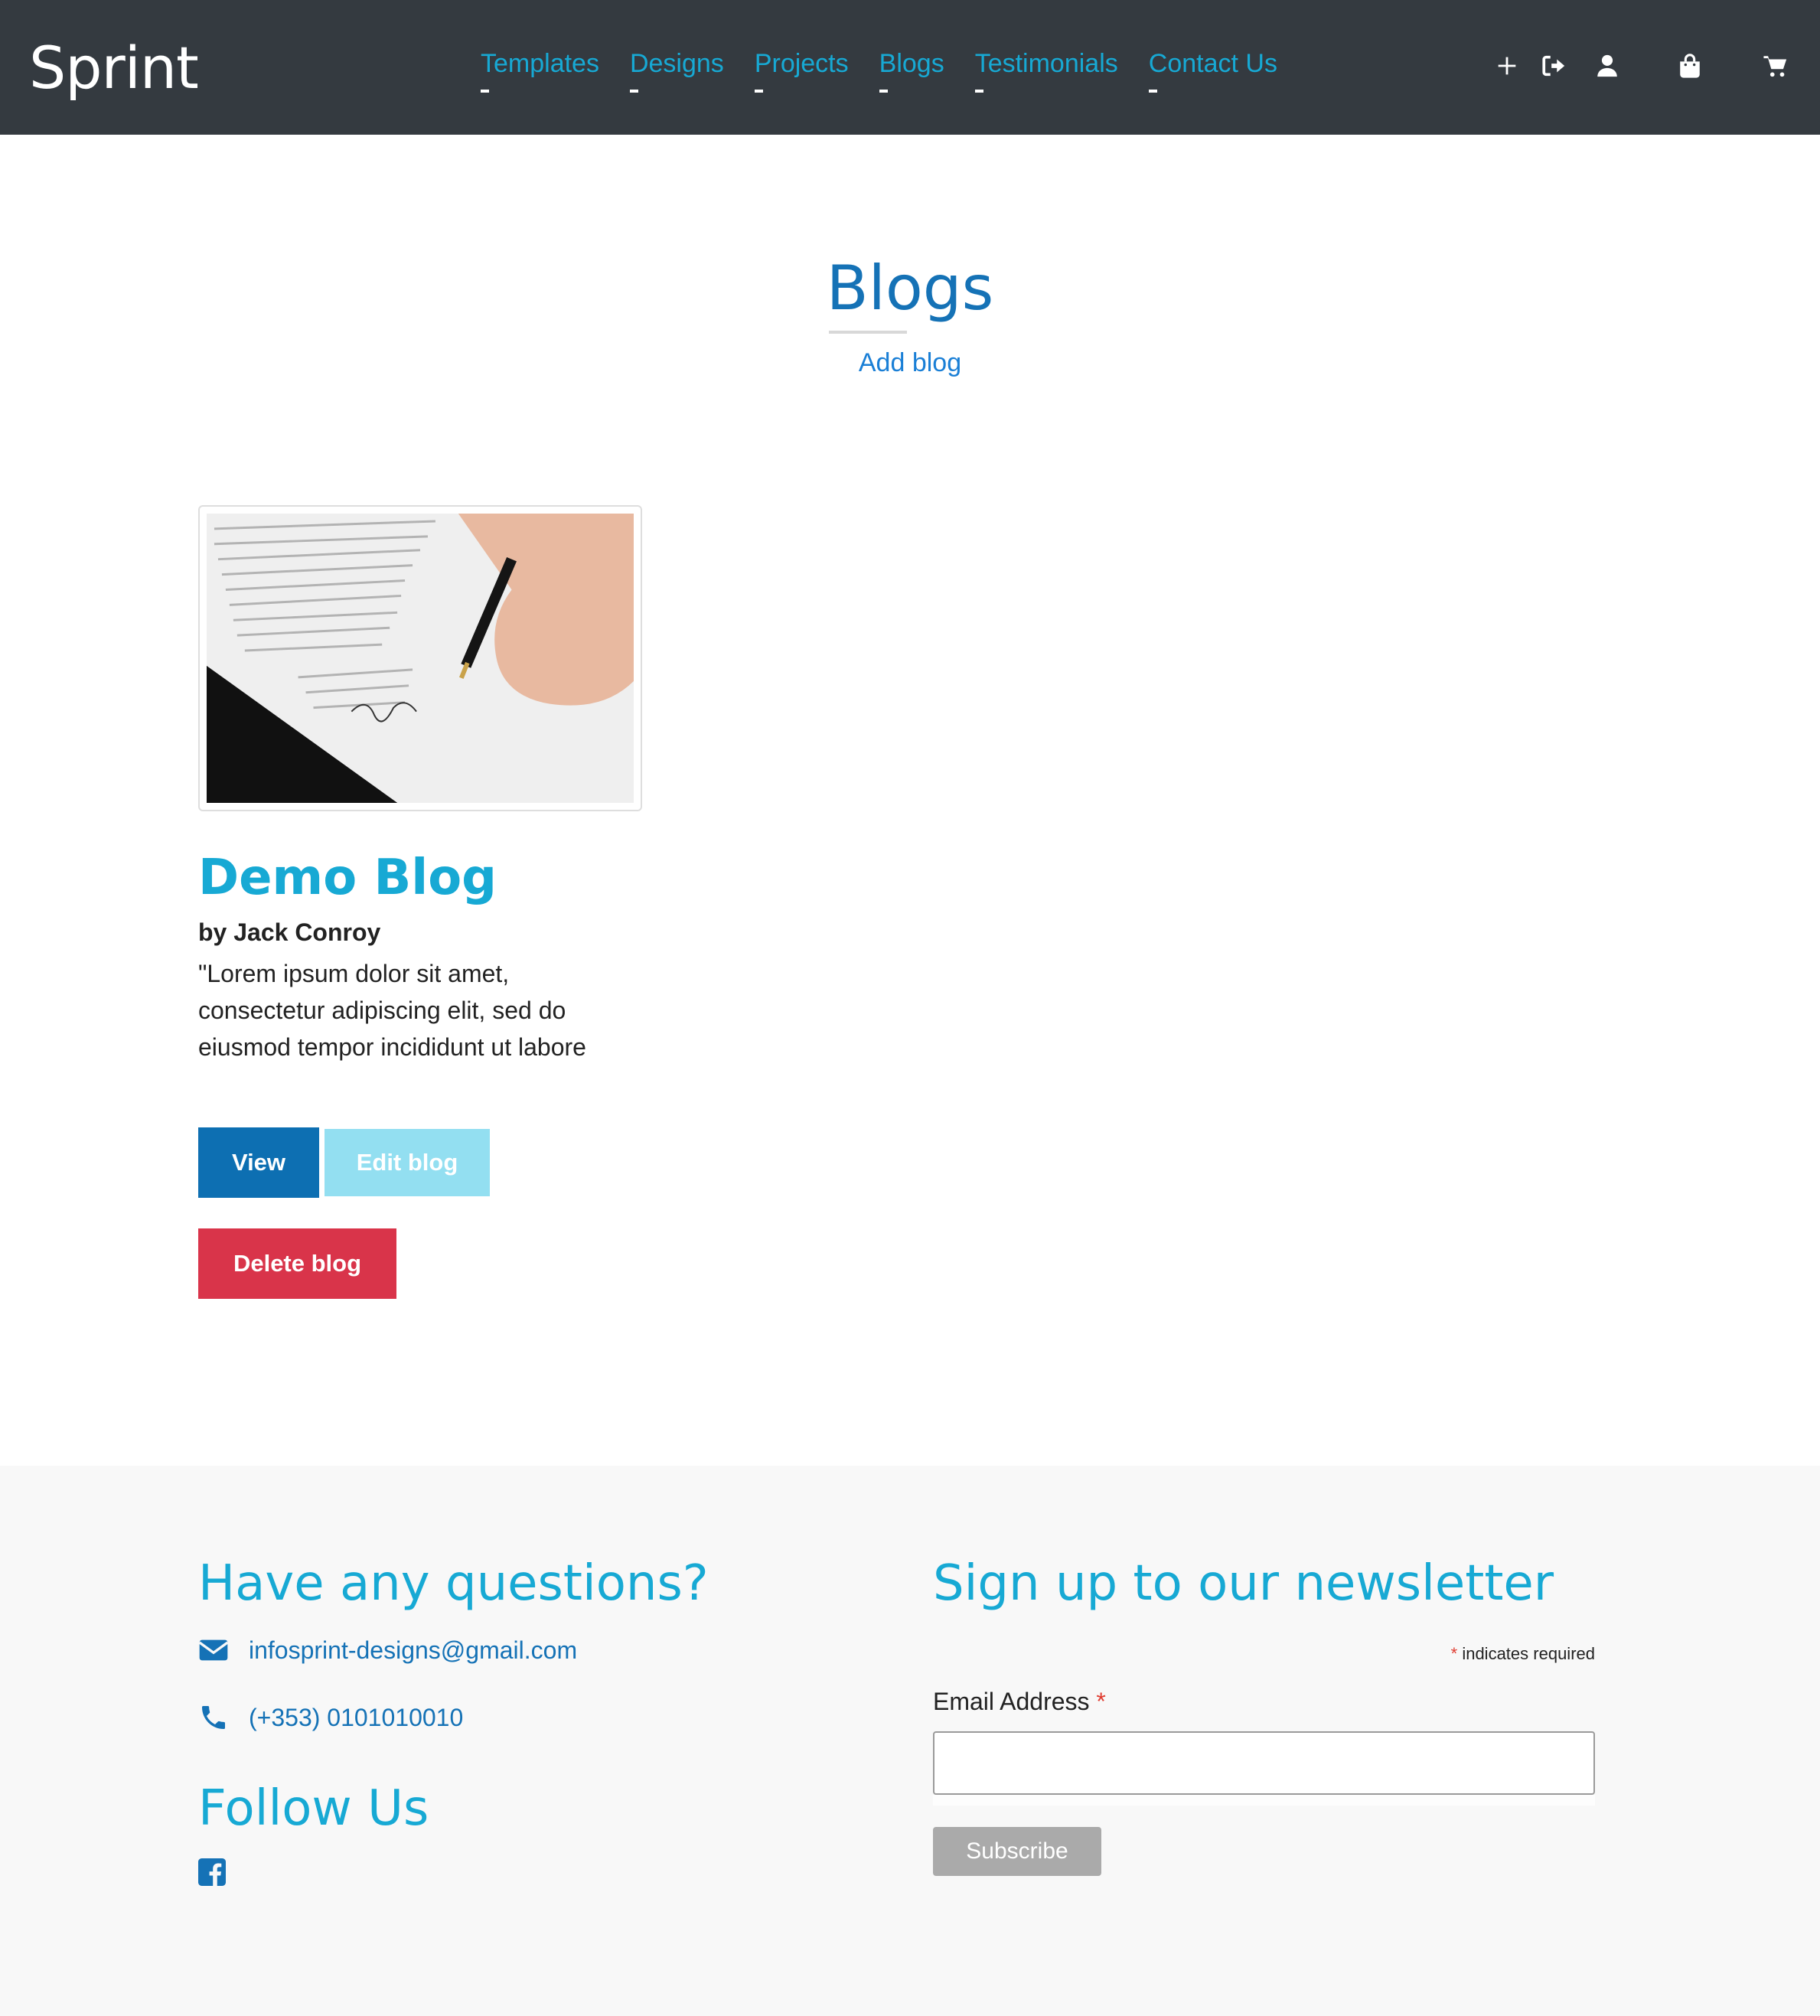  Describe the element at coordinates (289, 932) in the screenshot. I see `blog-author: by Jack Conroy` at that location.